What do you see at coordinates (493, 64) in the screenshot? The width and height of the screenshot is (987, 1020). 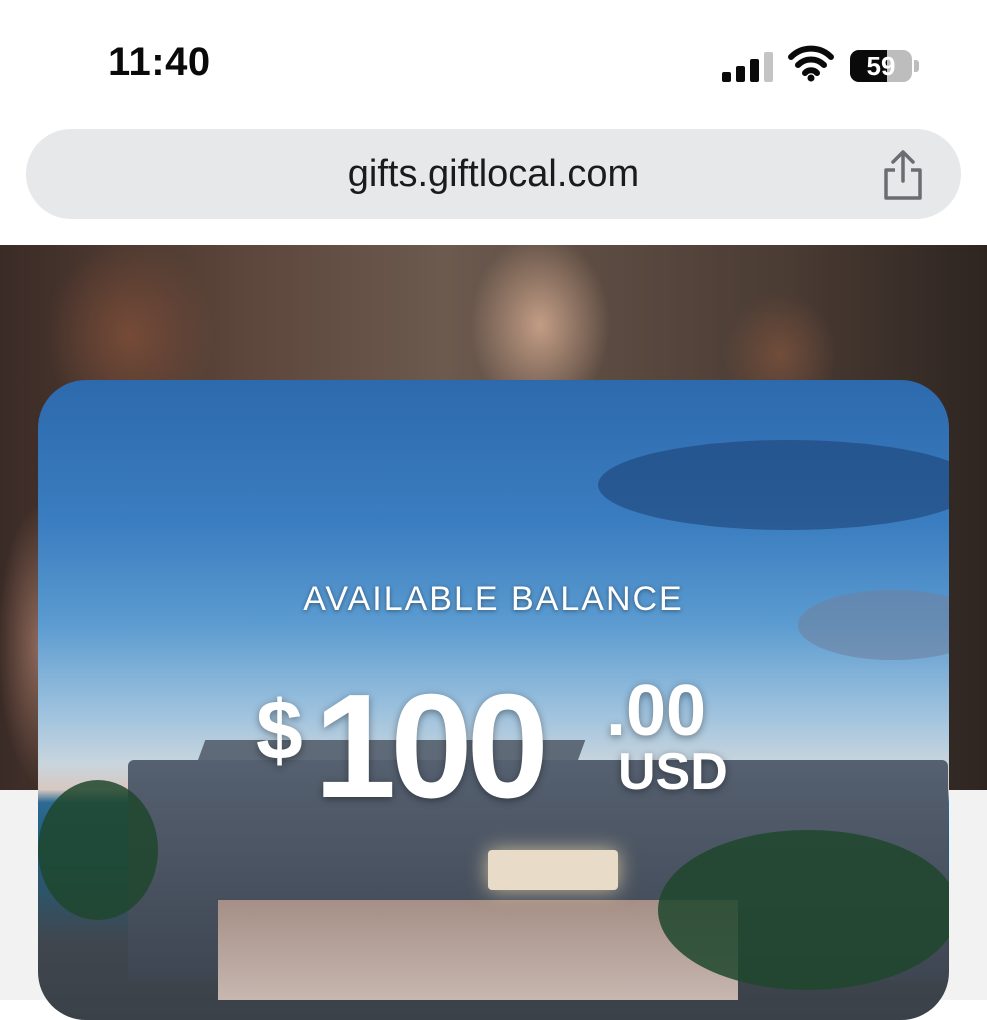 I see `status-bar: 11:40 59` at bounding box center [493, 64].